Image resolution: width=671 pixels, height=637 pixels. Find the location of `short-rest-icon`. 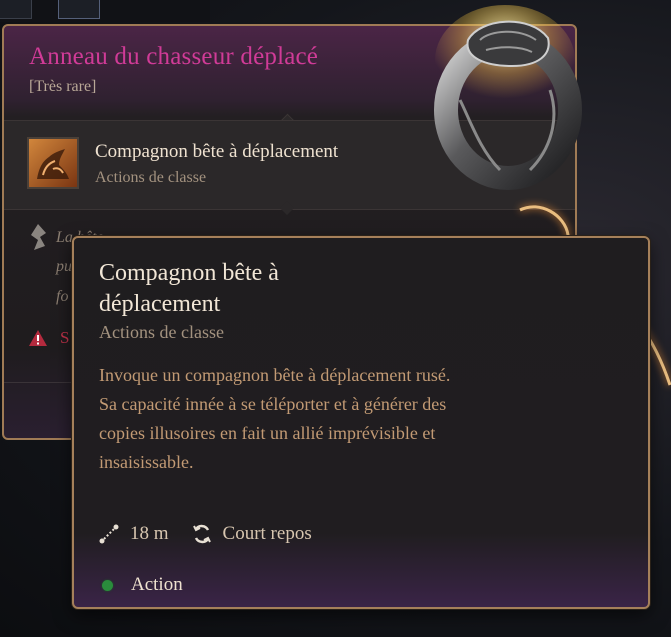

short-rest-icon is located at coordinates (202, 534).